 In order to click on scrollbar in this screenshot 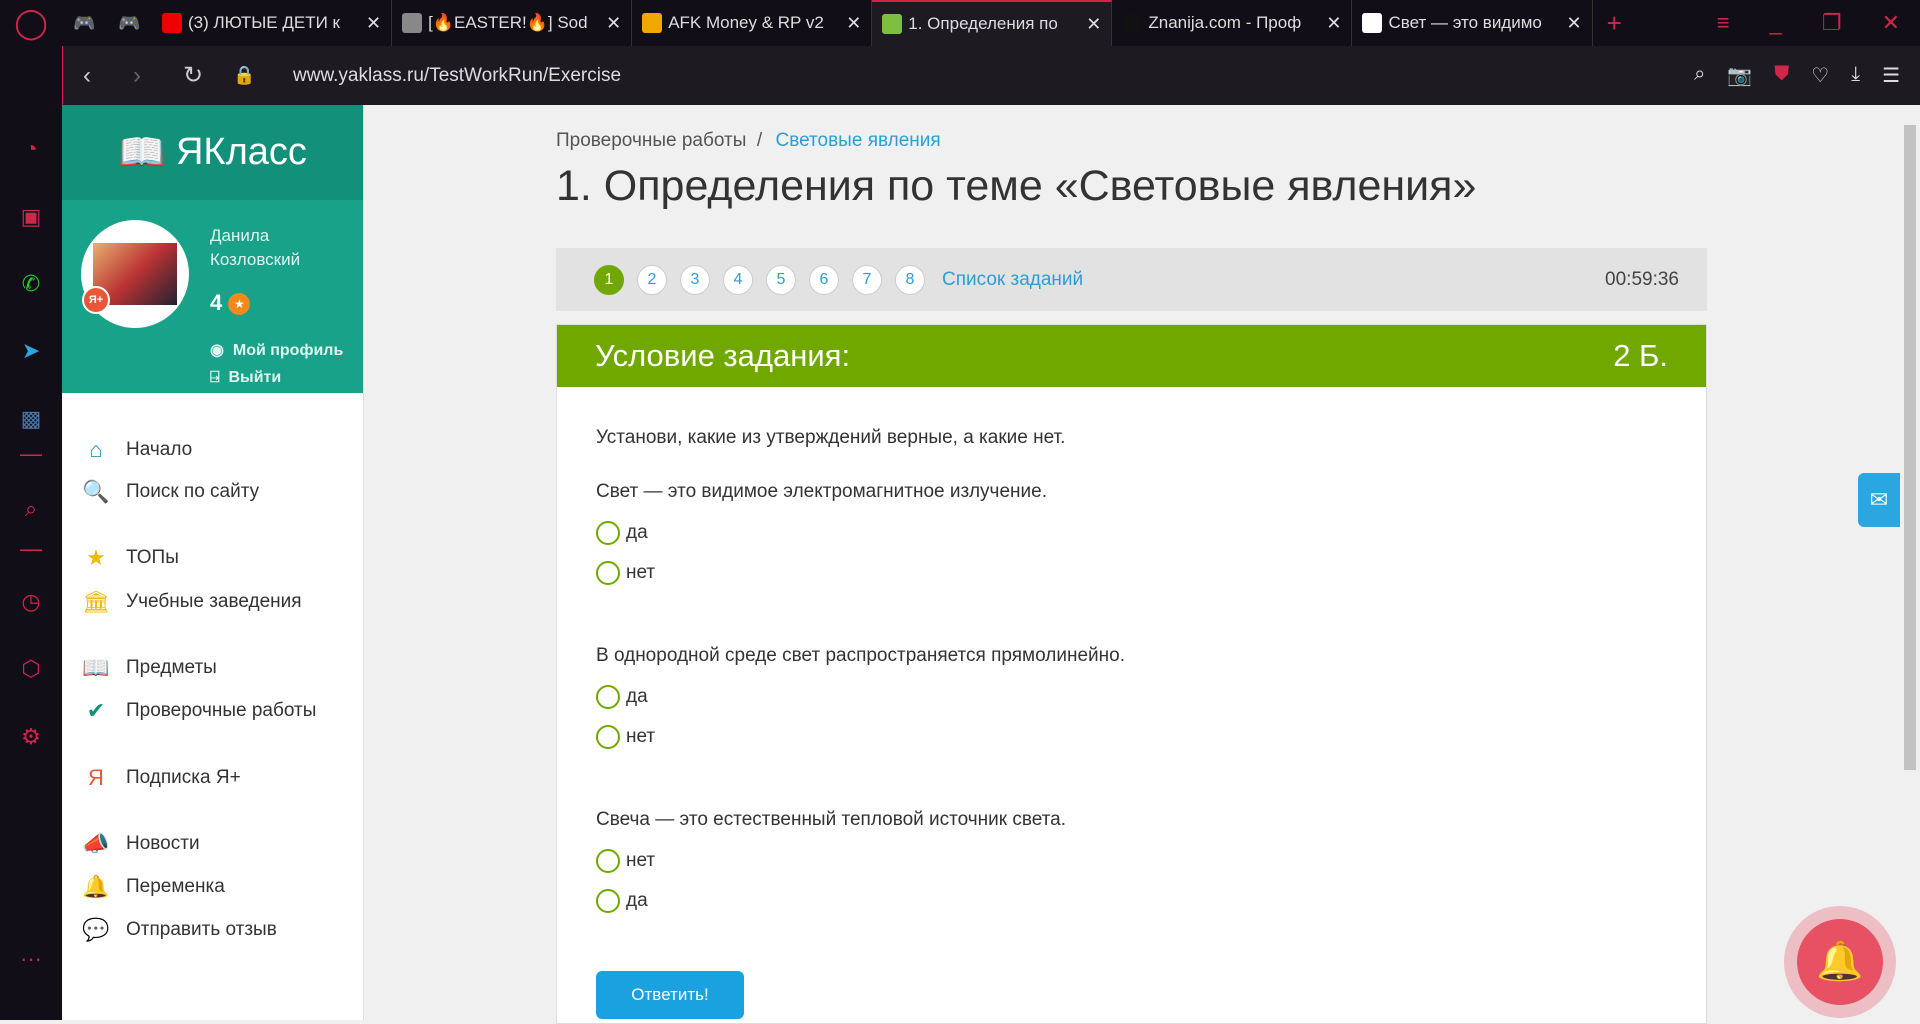, I will do `click(1910, 562)`.